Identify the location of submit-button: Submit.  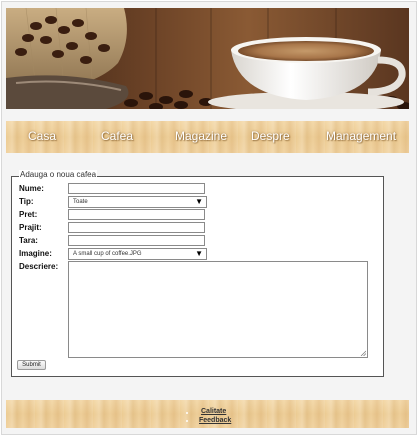
(31, 365).